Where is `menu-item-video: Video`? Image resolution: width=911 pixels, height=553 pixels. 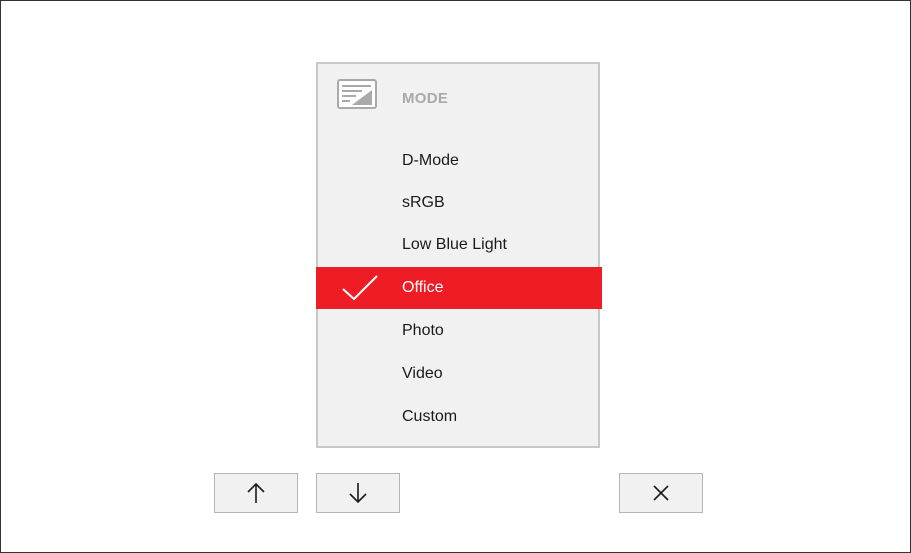 menu-item-video: Video is located at coordinates (459, 374).